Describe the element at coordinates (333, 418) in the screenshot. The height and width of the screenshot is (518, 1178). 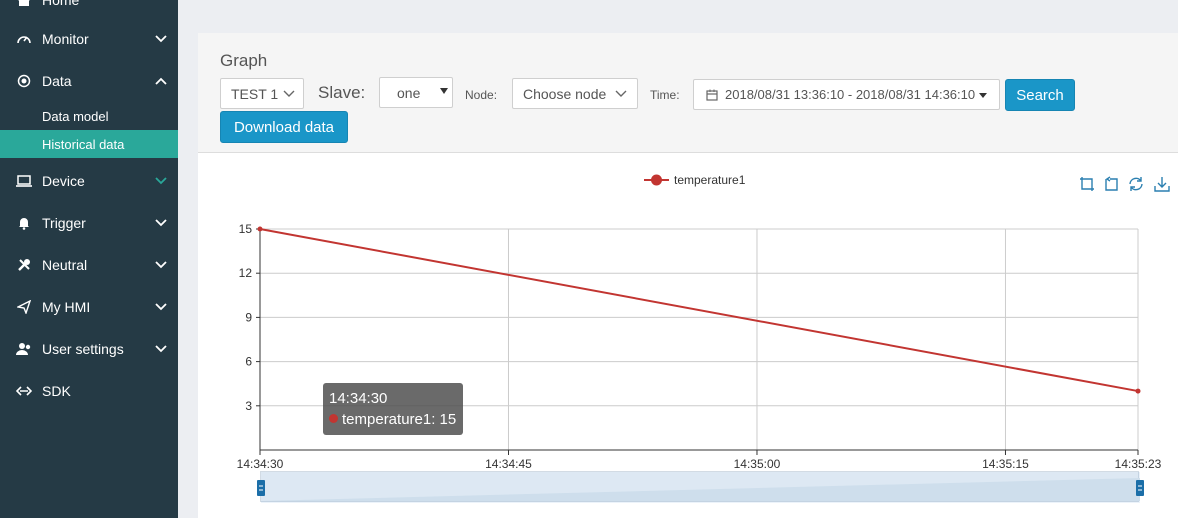
I see `tooltip-marker` at that location.